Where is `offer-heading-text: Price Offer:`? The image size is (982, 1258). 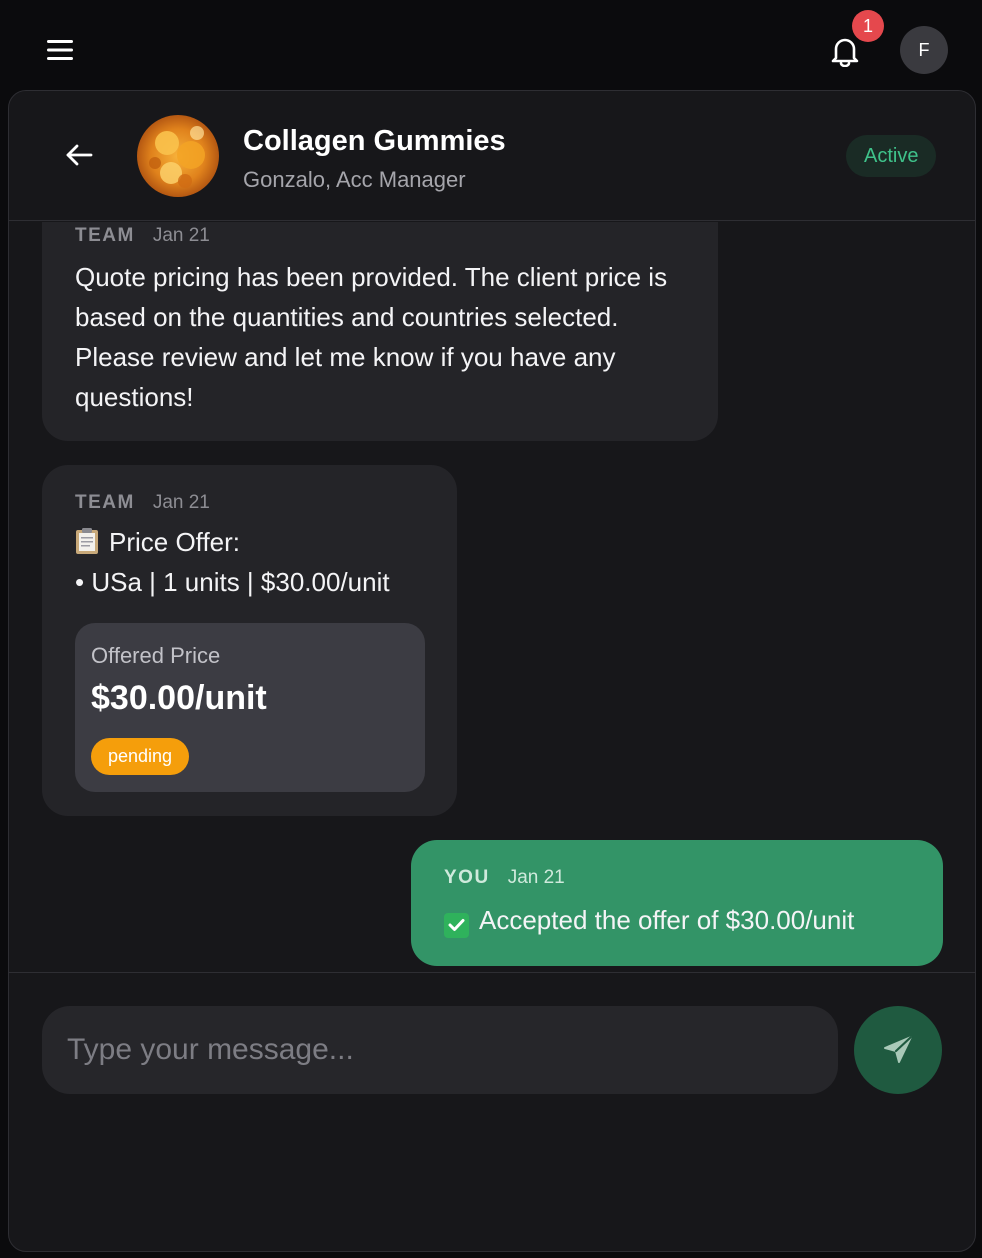
offer-heading-text: Price Offer: is located at coordinates (175, 542).